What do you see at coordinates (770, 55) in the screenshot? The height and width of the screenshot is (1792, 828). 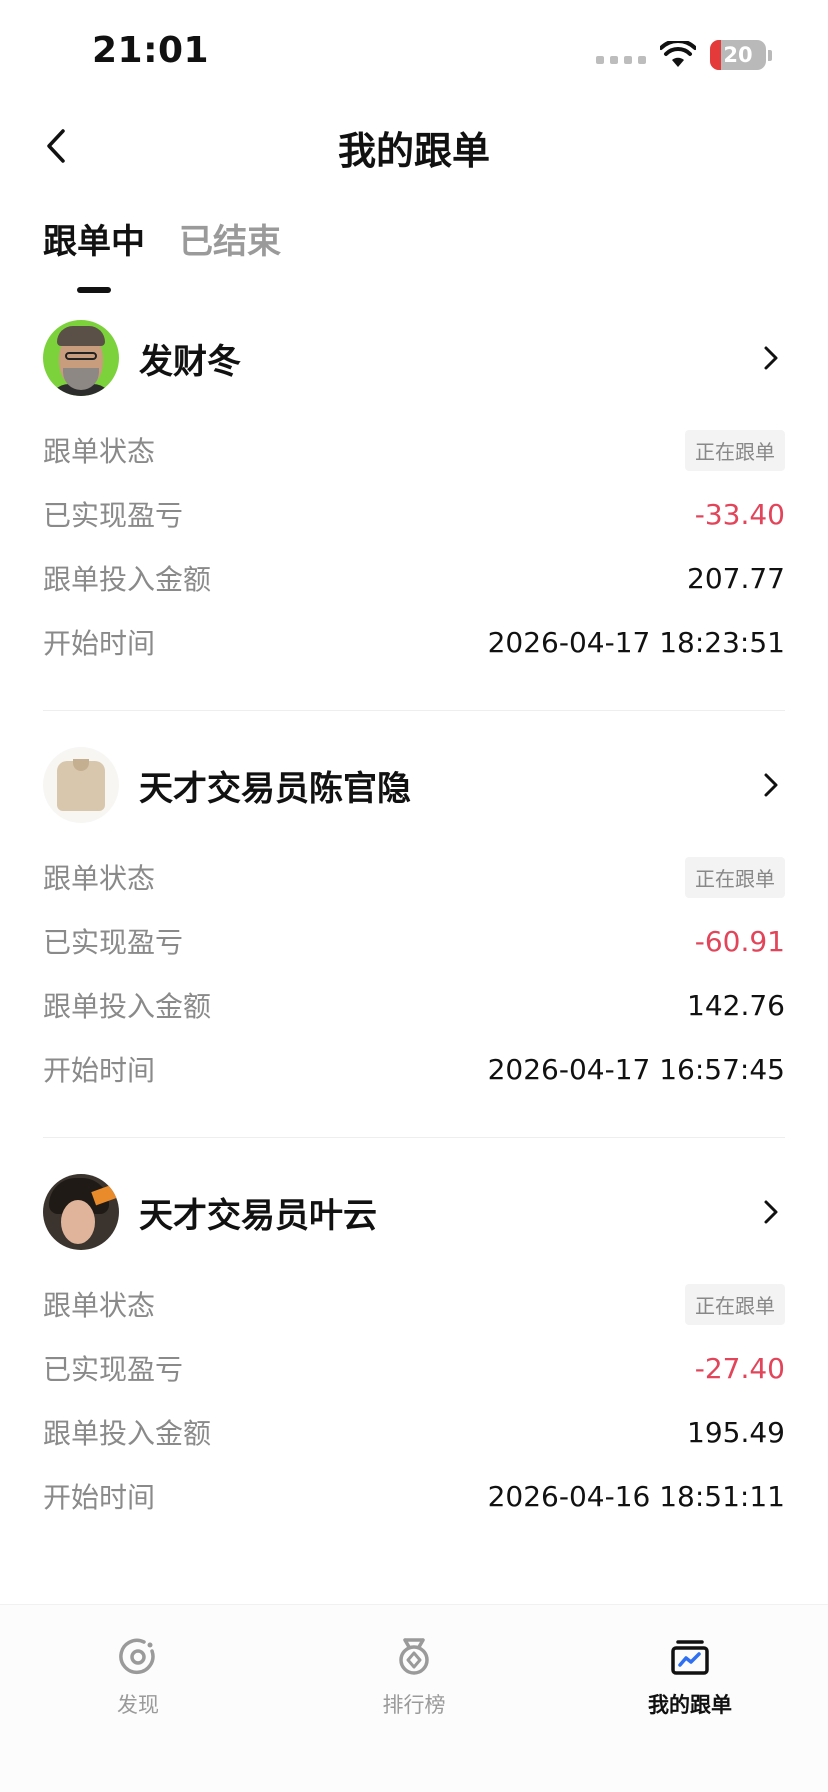 I see `battery-cap` at bounding box center [770, 55].